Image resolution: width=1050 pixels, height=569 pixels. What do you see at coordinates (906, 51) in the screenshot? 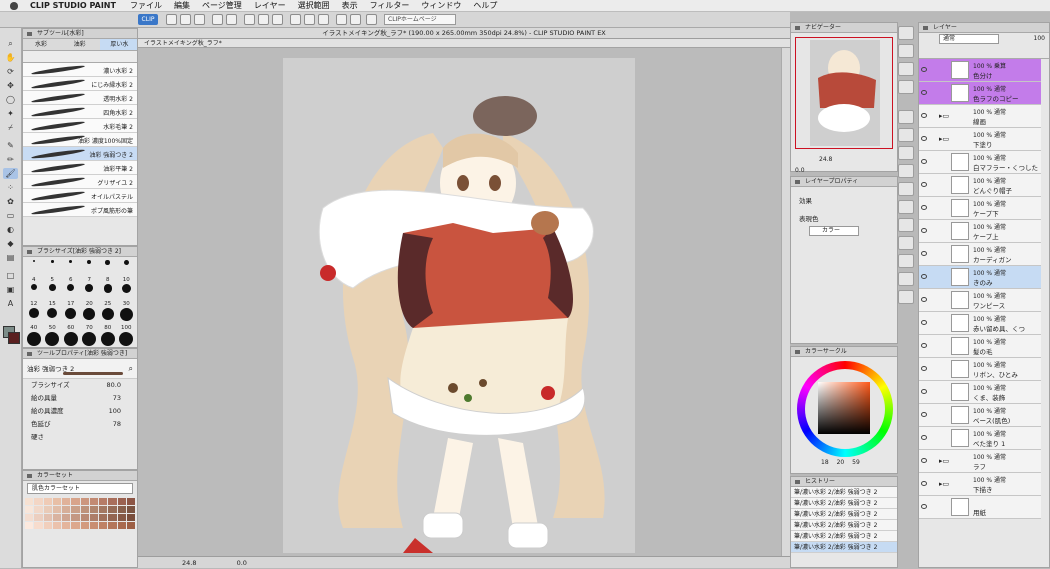
I see `brush-panel-icon` at bounding box center [906, 51].